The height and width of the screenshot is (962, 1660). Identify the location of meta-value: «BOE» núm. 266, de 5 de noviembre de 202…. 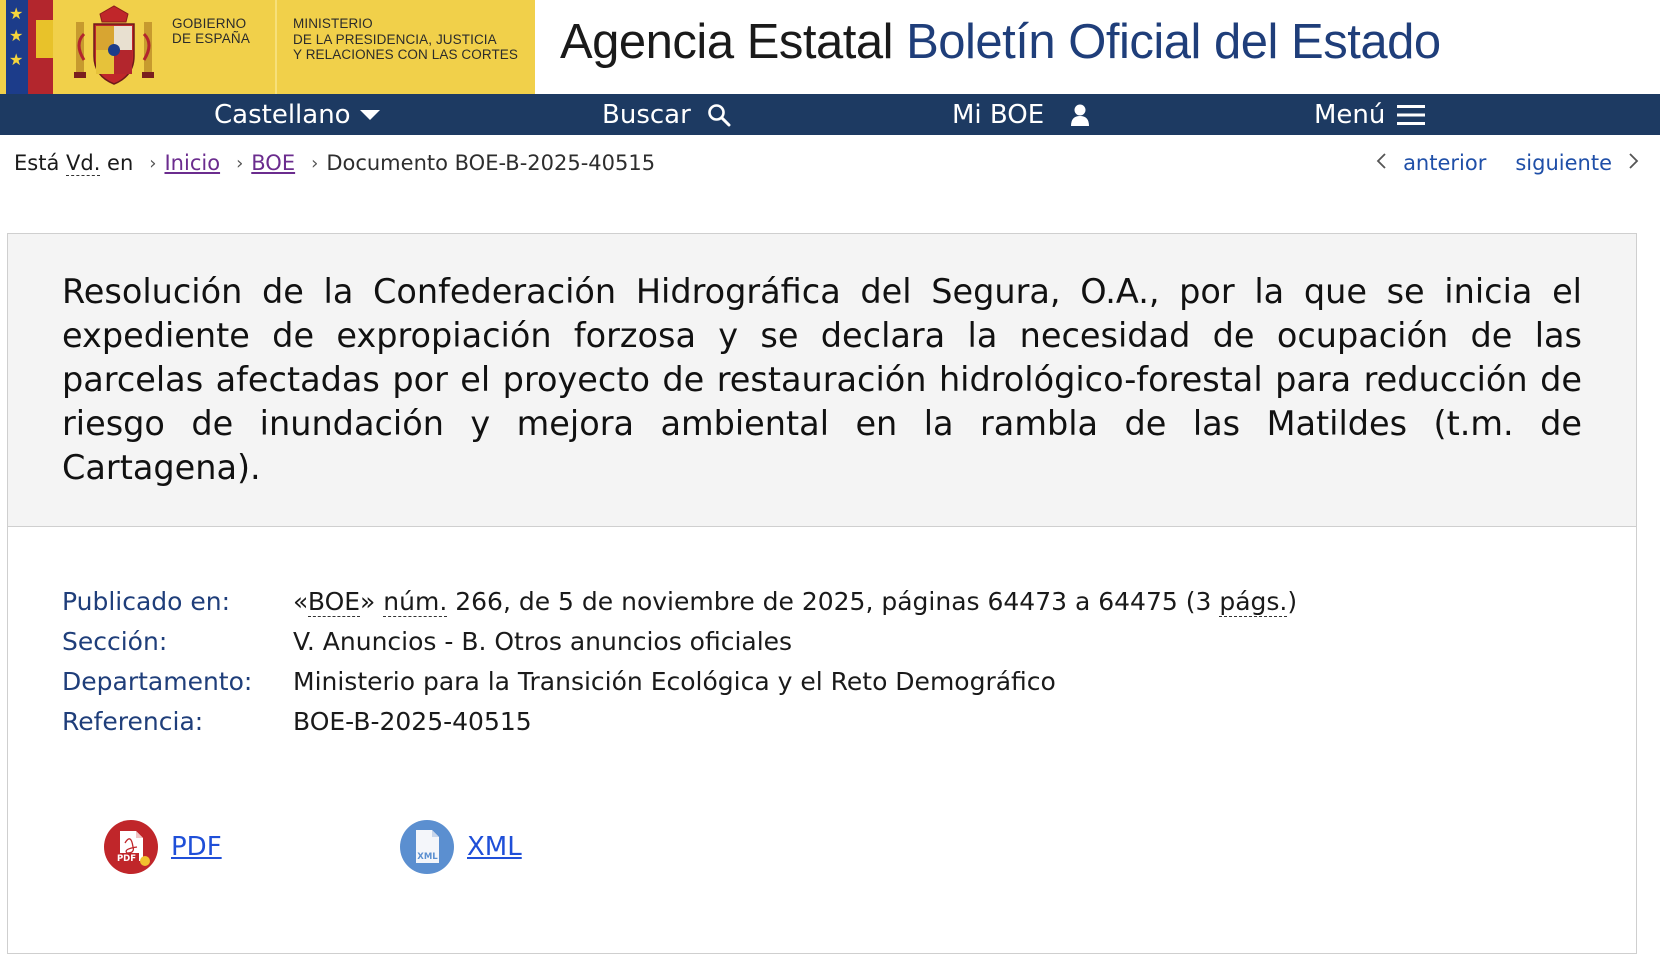
(795, 602).